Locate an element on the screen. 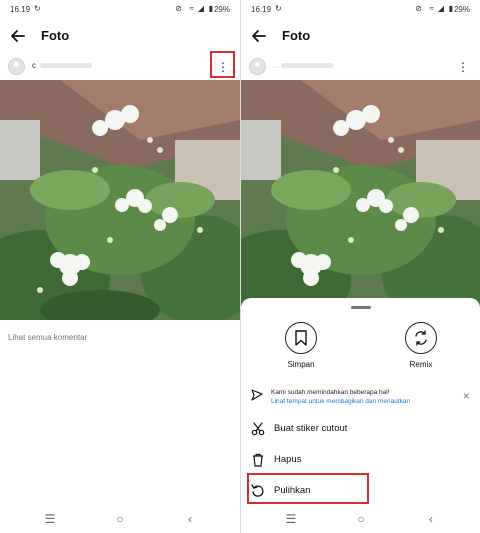 Image resolution: width=480 pixels, height=533 pixels. remix-label: Remix is located at coordinates (421, 364).